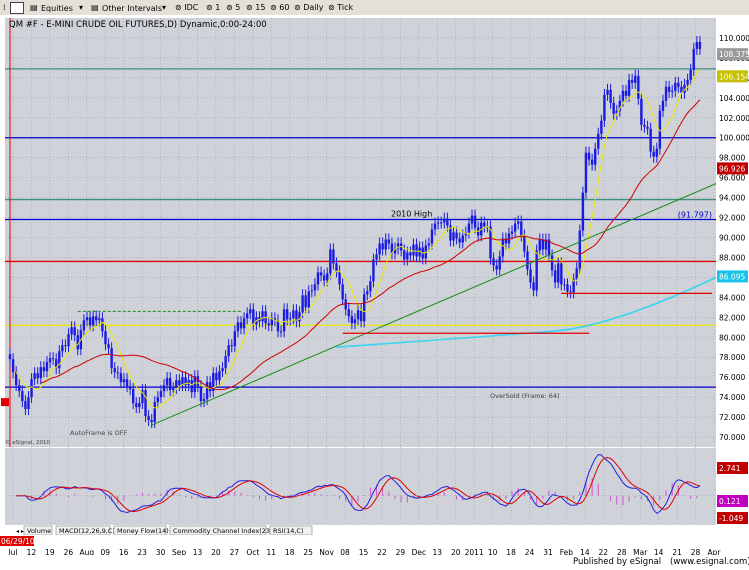 This screenshot has width=749, height=570. What do you see at coordinates (730, 468) in the screenshot?
I see `indicator-tag-label: 2.741` at bounding box center [730, 468].